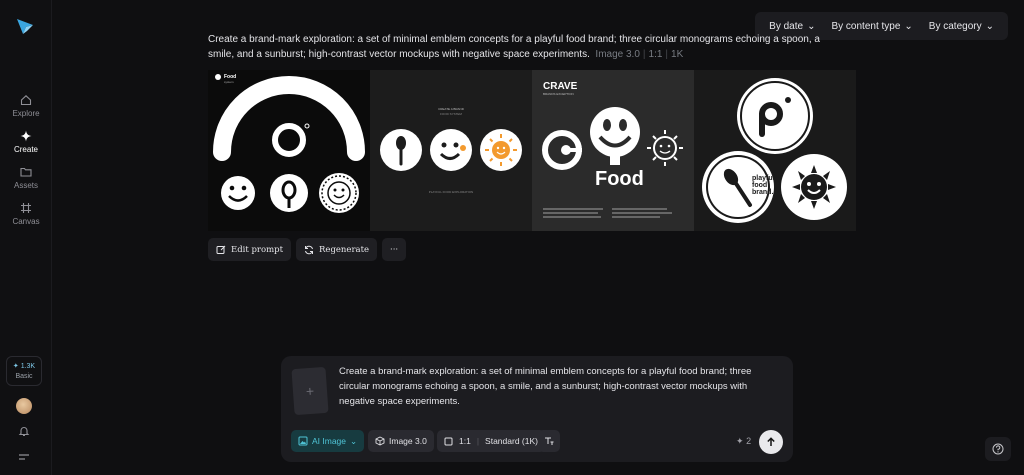  I want to click on sidebar-item-create: Create, so click(26, 142).